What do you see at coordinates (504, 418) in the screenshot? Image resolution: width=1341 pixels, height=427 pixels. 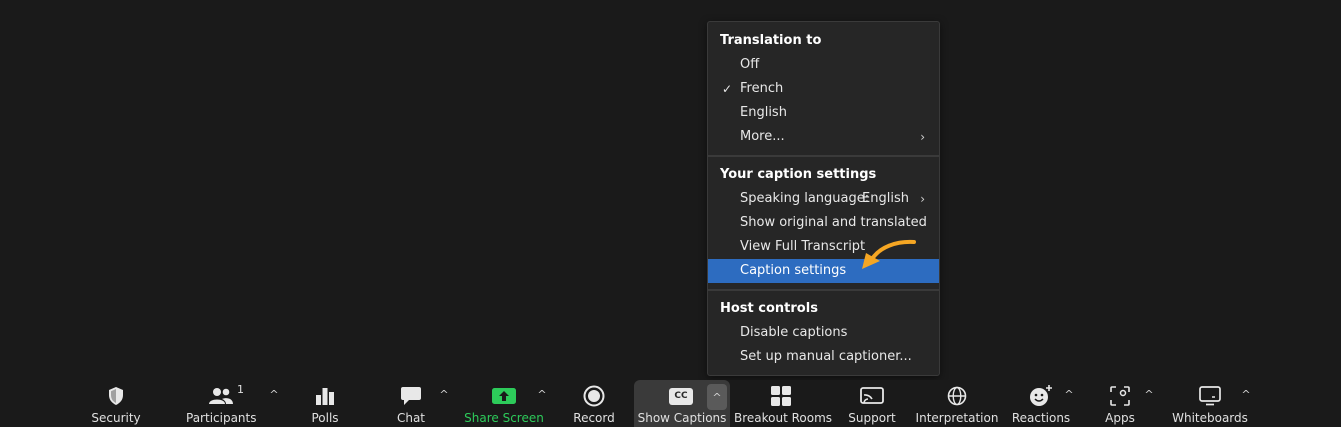 I see `toolbar-label: Share Screen` at bounding box center [504, 418].